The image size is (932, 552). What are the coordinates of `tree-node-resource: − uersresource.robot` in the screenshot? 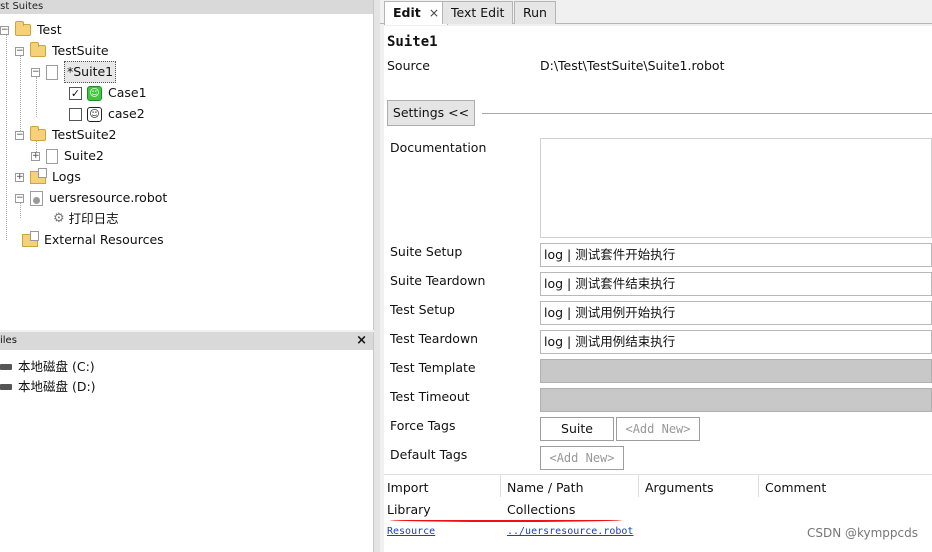 It's located at (91, 198).